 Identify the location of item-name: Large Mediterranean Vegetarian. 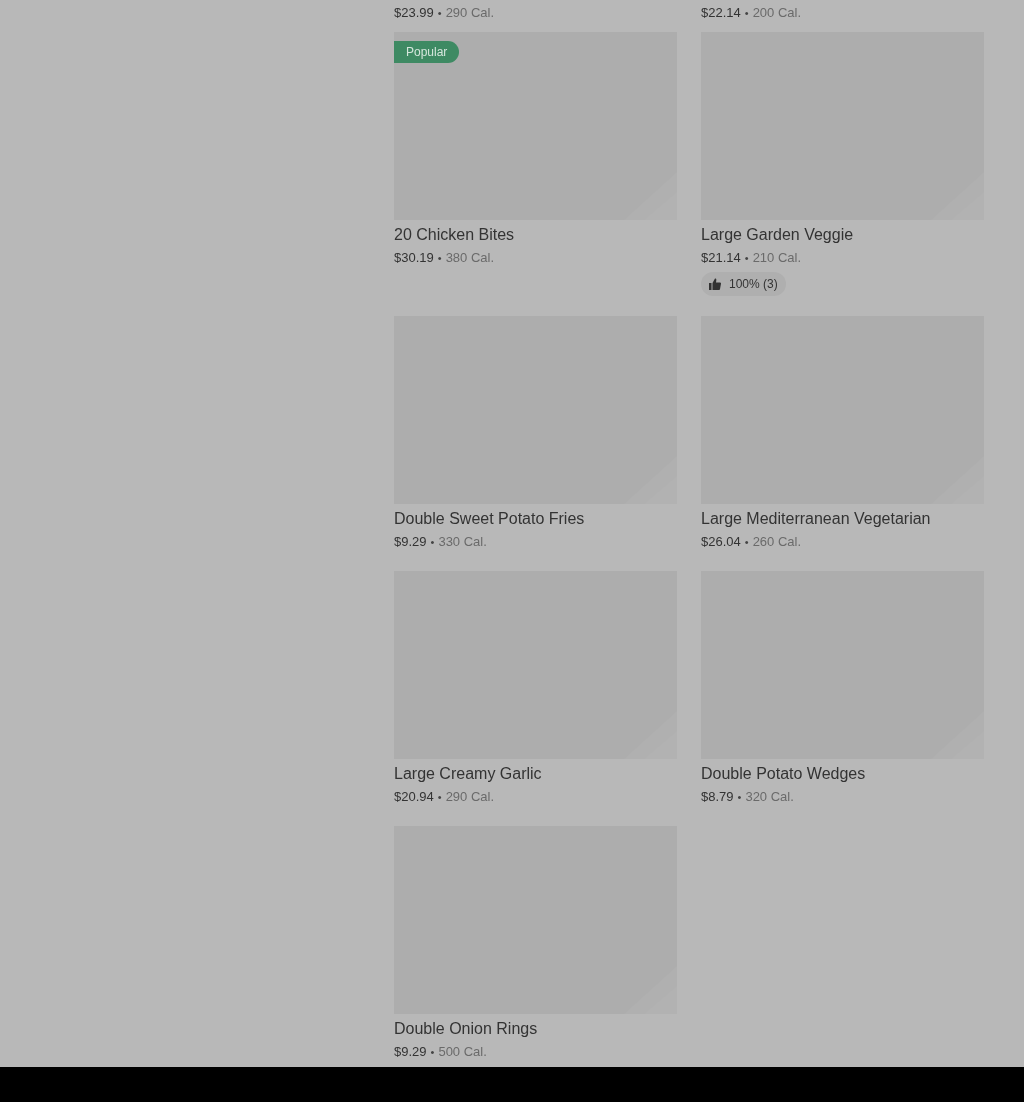
(816, 519).